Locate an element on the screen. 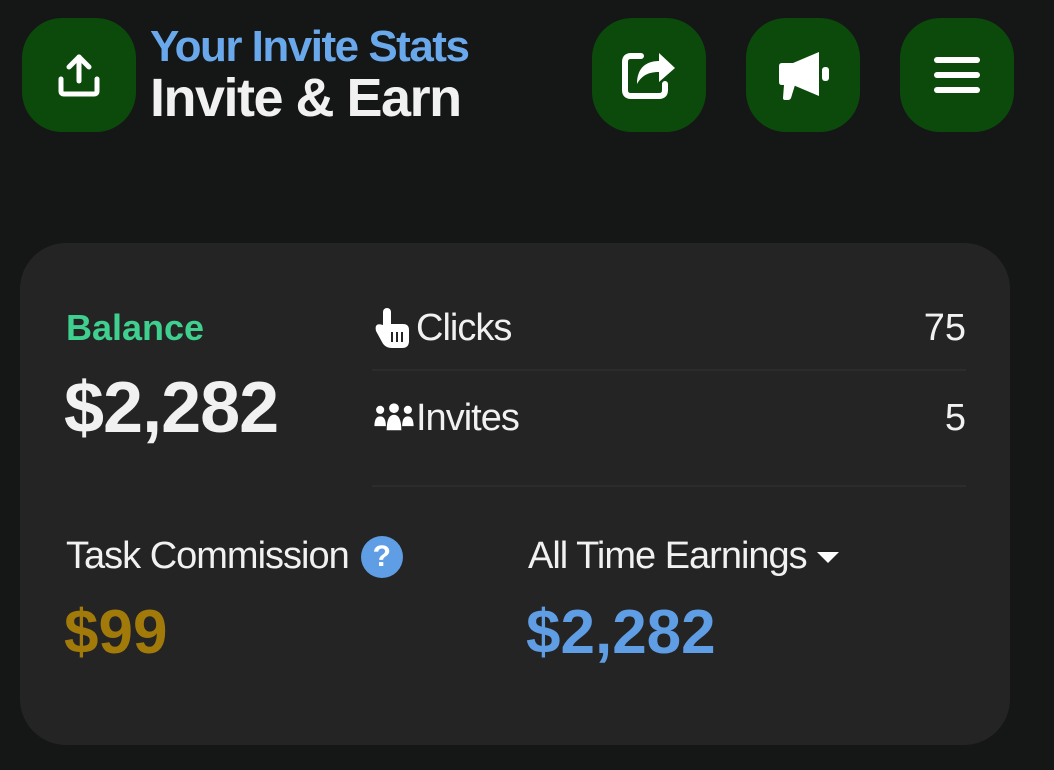 The image size is (1054, 770). menu-button is located at coordinates (957, 75).